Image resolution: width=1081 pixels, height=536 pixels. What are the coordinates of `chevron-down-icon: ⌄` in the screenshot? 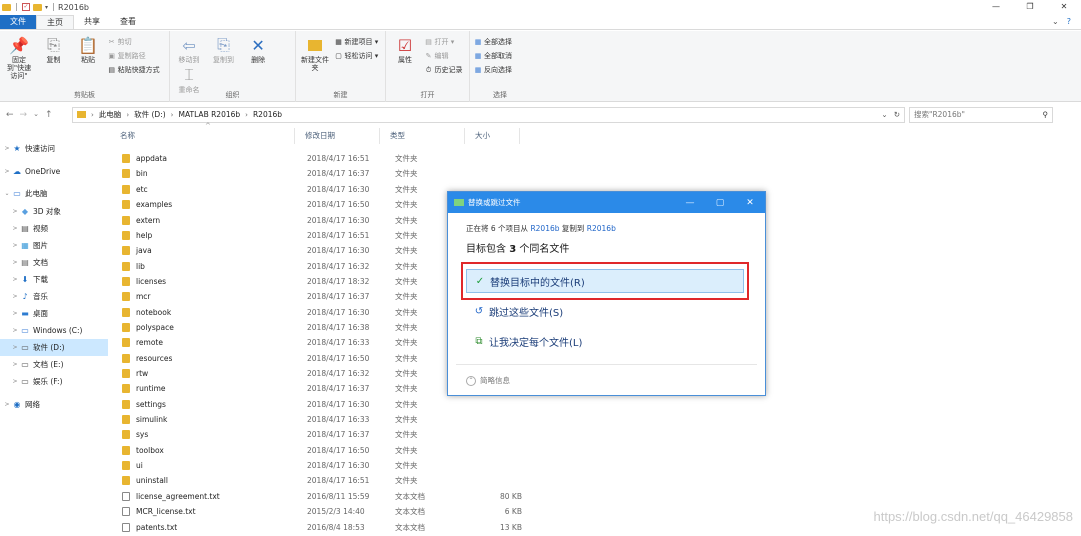 It's located at (7, 193).